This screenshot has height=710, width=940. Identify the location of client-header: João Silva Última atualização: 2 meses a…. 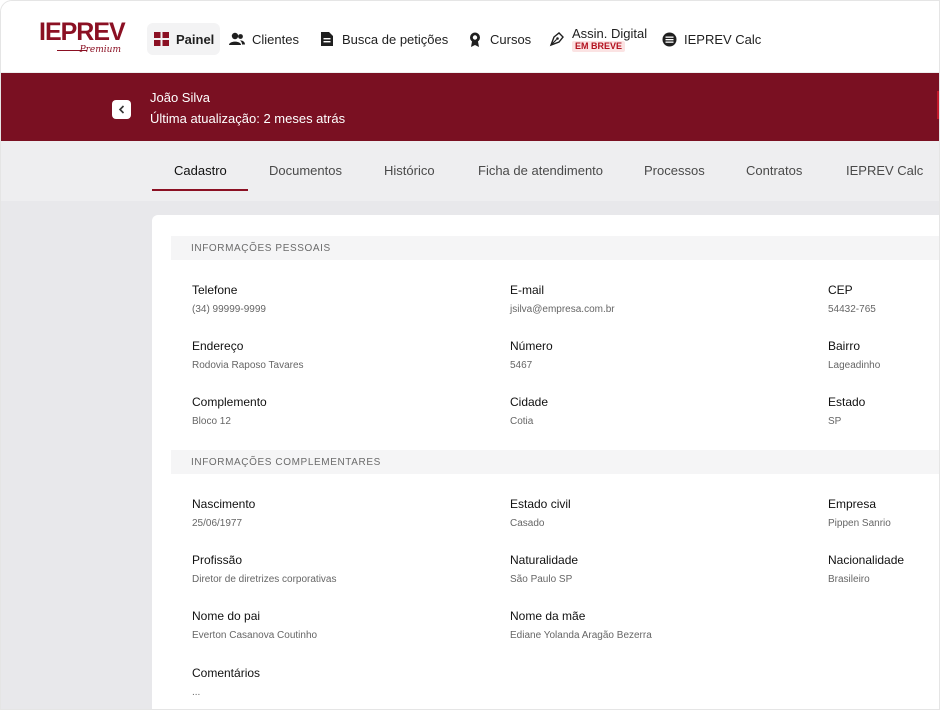
(470, 107).